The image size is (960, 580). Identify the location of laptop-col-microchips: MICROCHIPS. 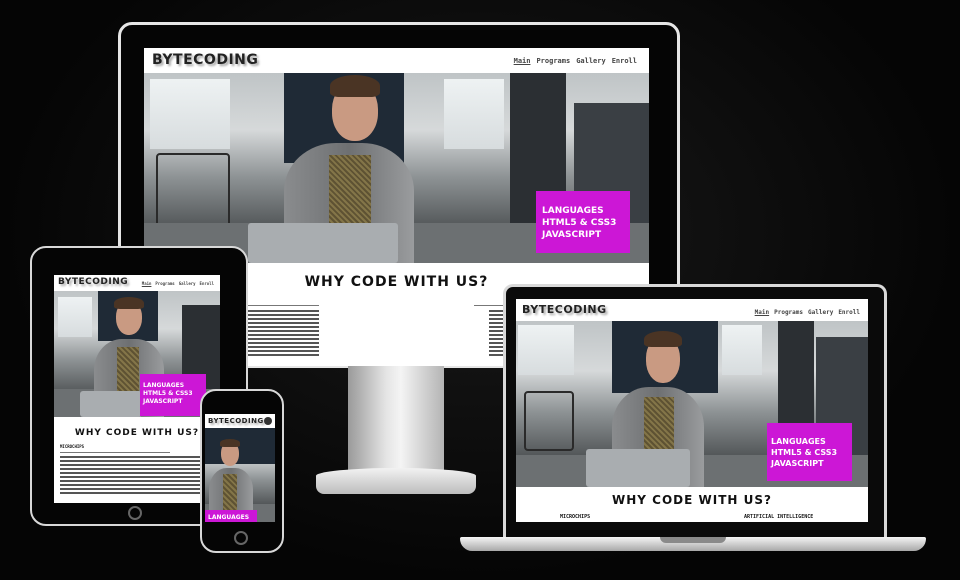
(575, 517).